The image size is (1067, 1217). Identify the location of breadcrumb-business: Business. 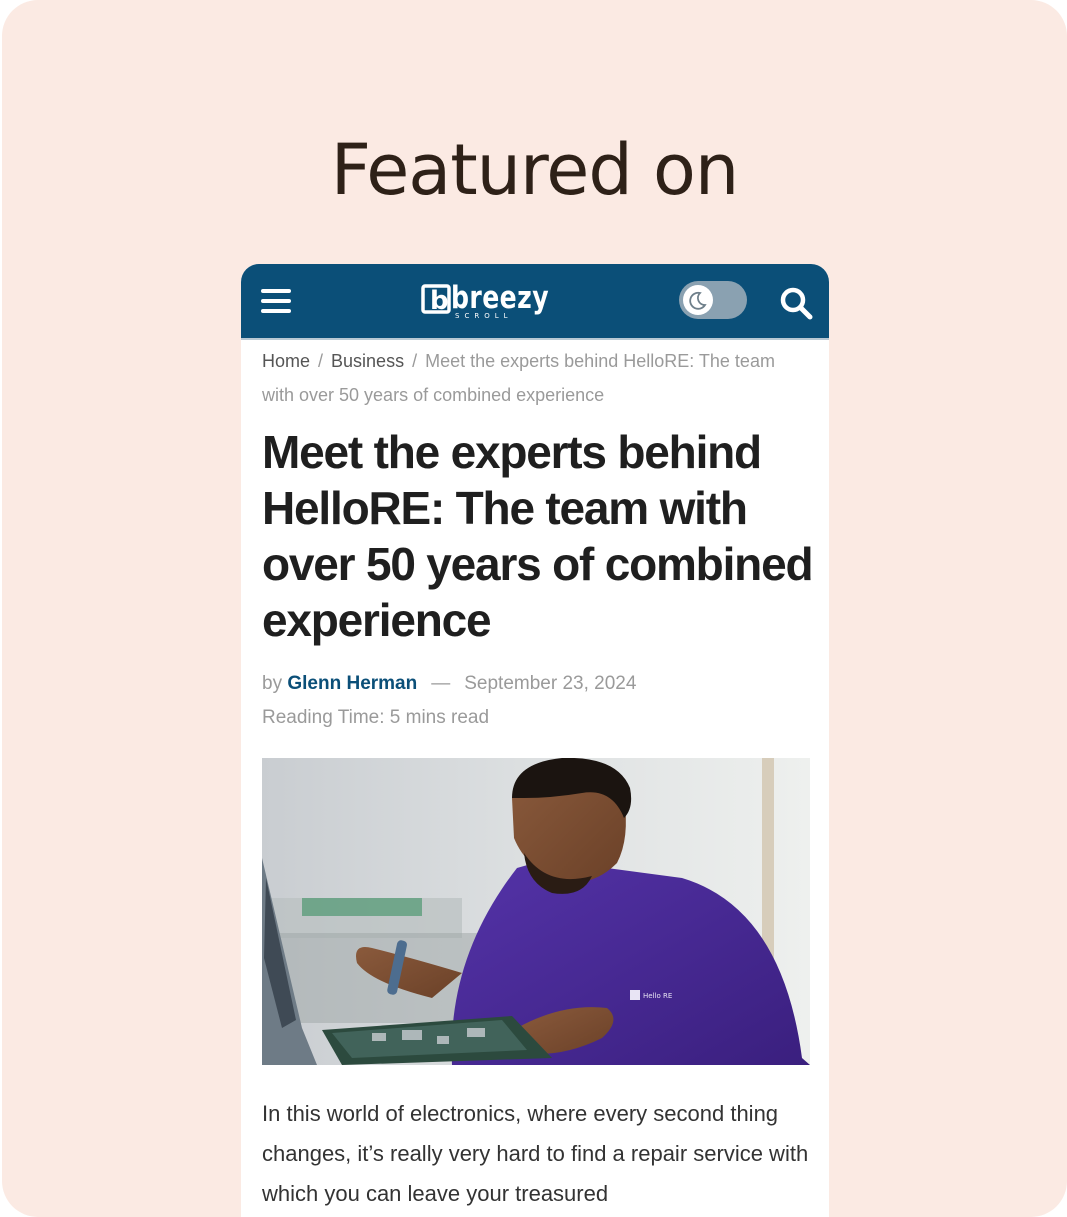
(367, 361).